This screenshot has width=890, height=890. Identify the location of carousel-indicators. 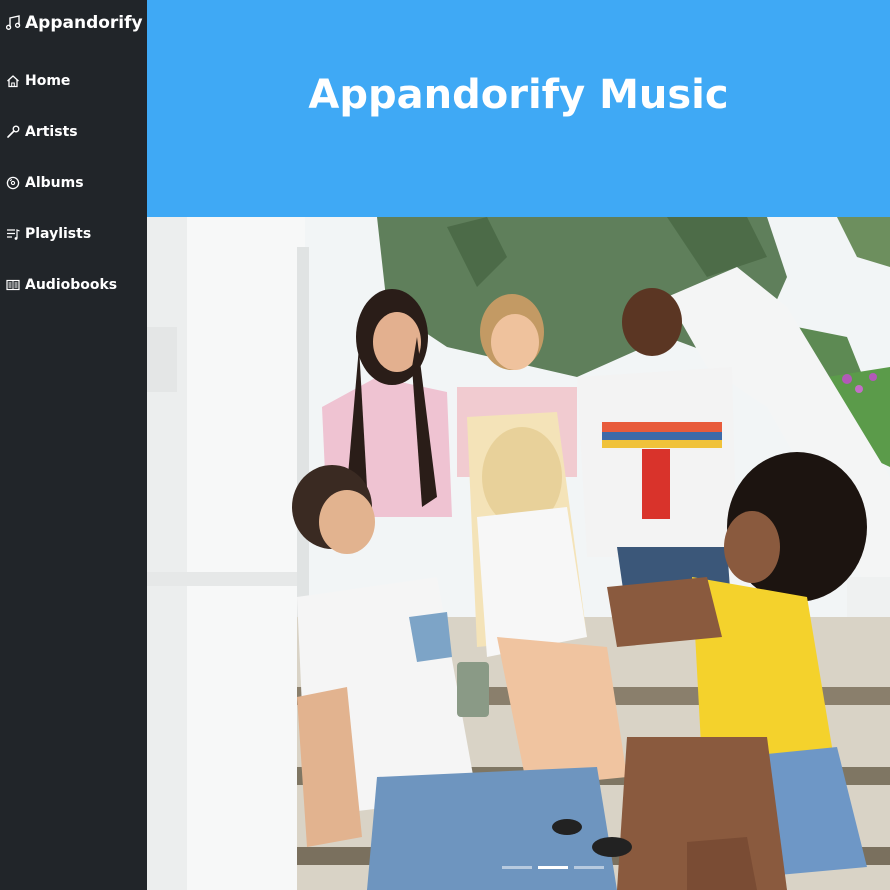
(553, 867).